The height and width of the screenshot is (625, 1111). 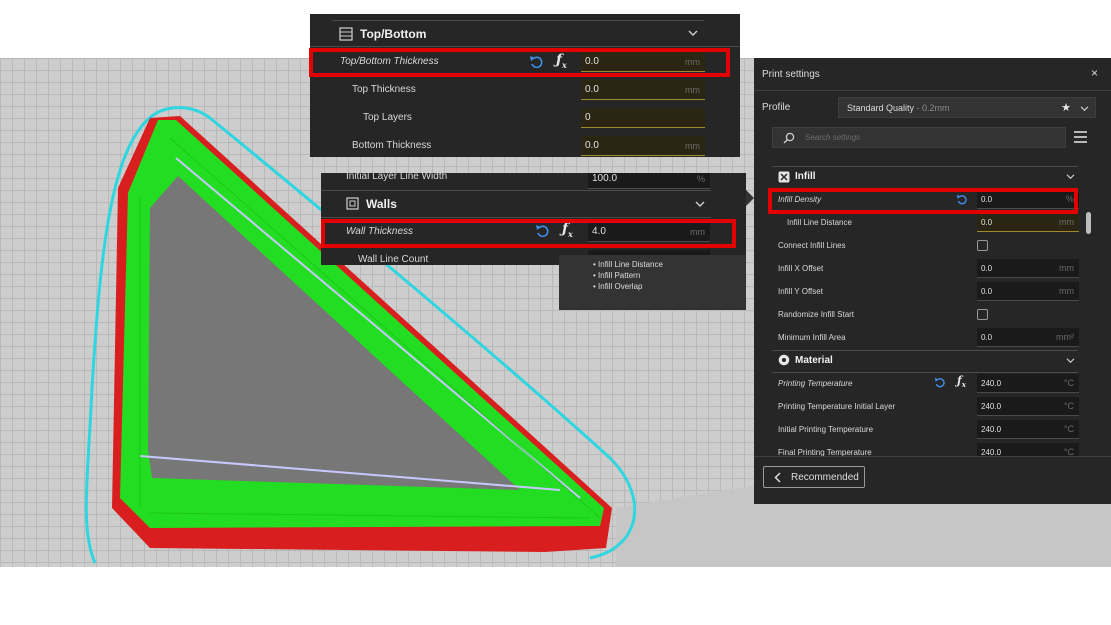 I want to click on highlight-wall-thickness, so click(x=528, y=233).